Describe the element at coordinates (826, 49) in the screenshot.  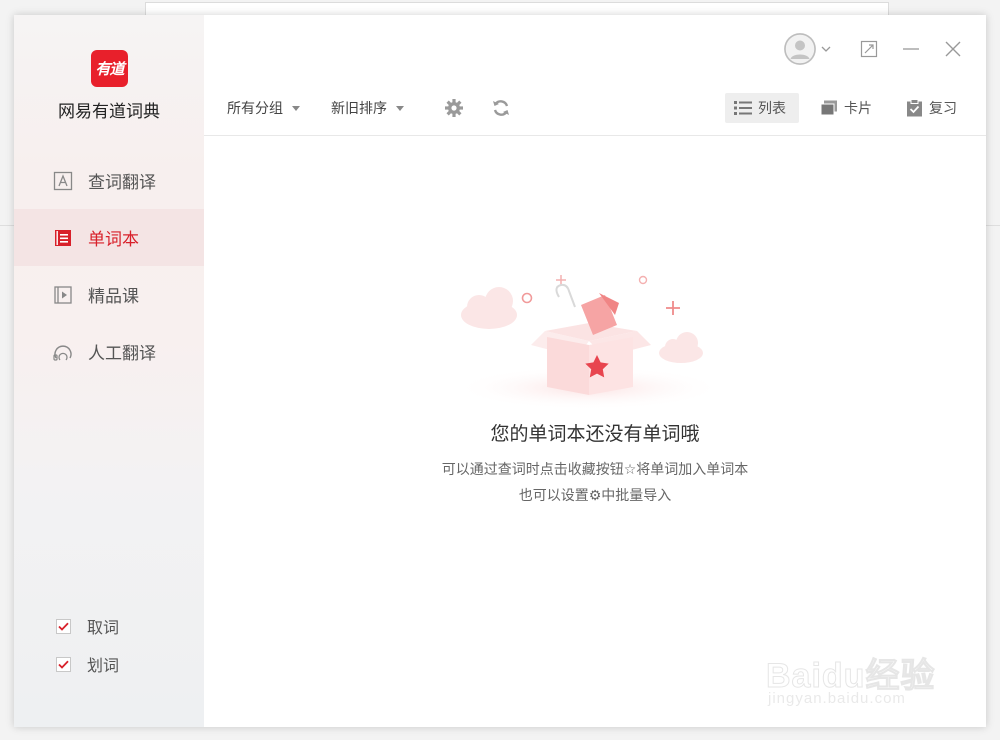
I see `account-dropdown-chevron-icon` at that location.